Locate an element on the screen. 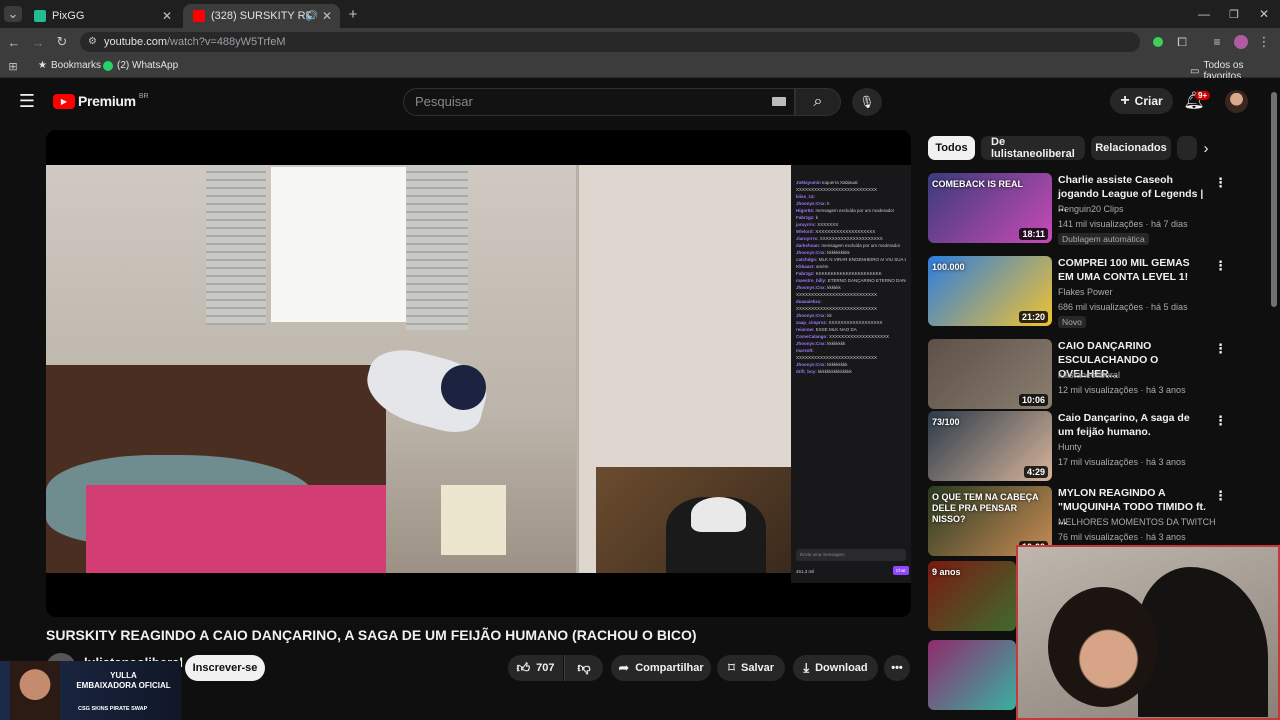 Image resolution: width=1280 pixels, height=720 pixels. chip-related: Relacionados is located at coordinates (1131, 148).